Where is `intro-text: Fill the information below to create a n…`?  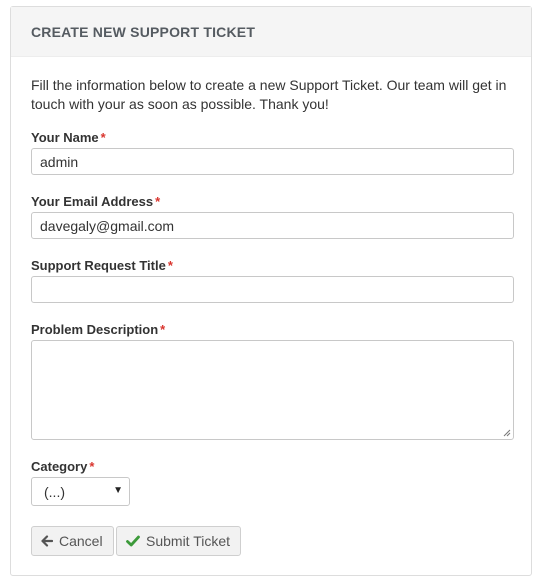
intro-text: Fill the information below to create a n… is located at coordinates (269, 94).